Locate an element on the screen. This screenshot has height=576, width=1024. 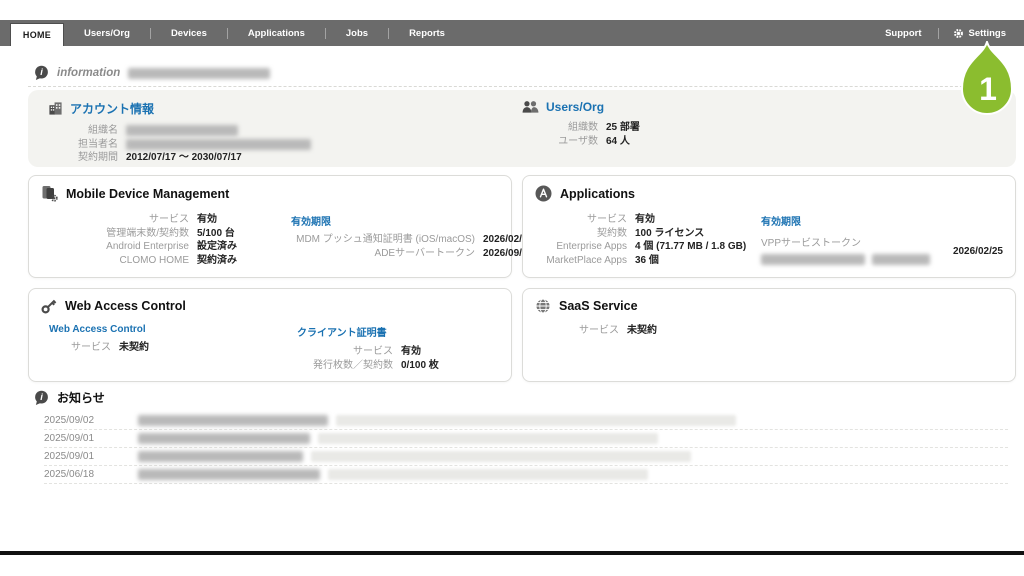
footer-bar is located at coordinates (512, 553).